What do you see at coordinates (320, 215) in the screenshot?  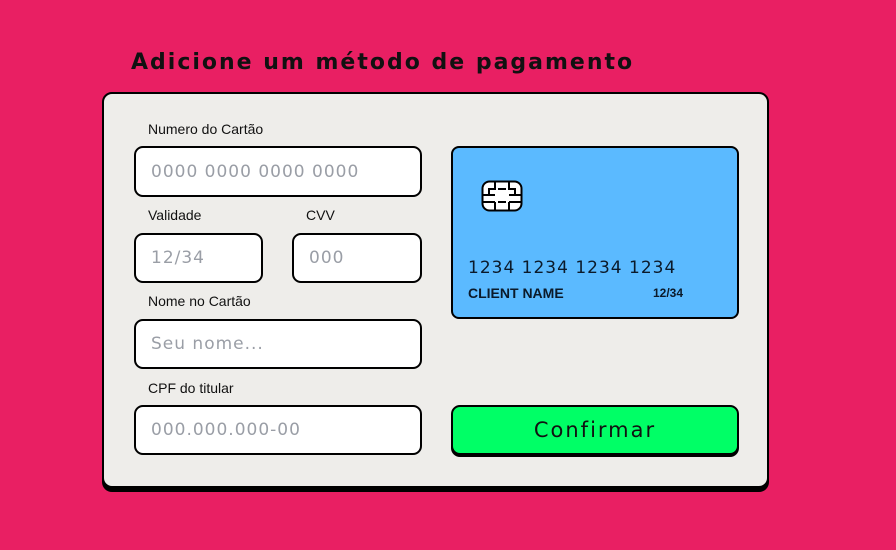 I see `cvv-label: CVV` at bounding box center [320, 215].